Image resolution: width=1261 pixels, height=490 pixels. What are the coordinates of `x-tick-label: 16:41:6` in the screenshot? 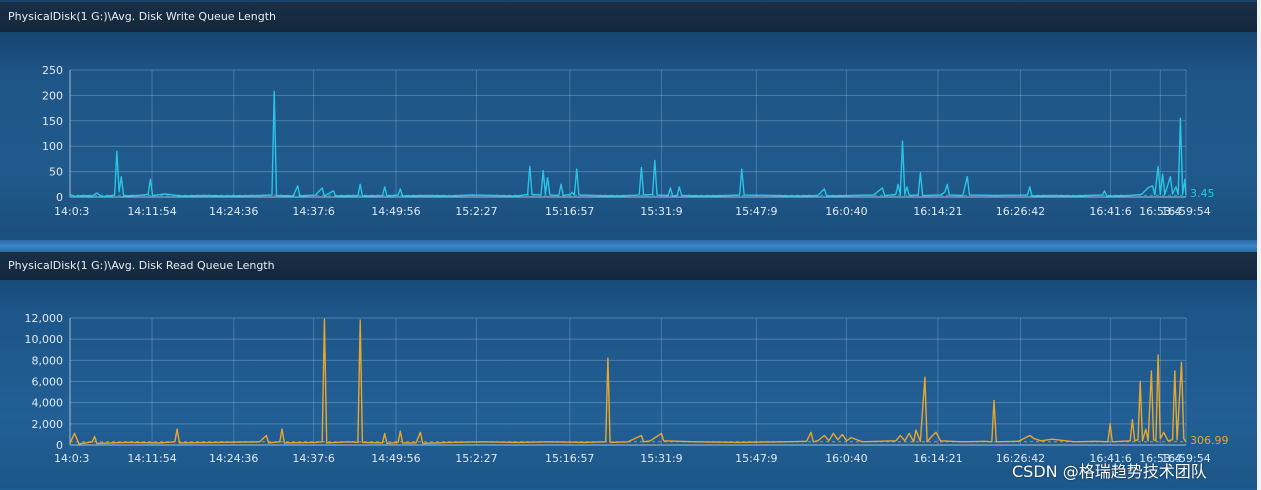 It's located at (1110, 211).